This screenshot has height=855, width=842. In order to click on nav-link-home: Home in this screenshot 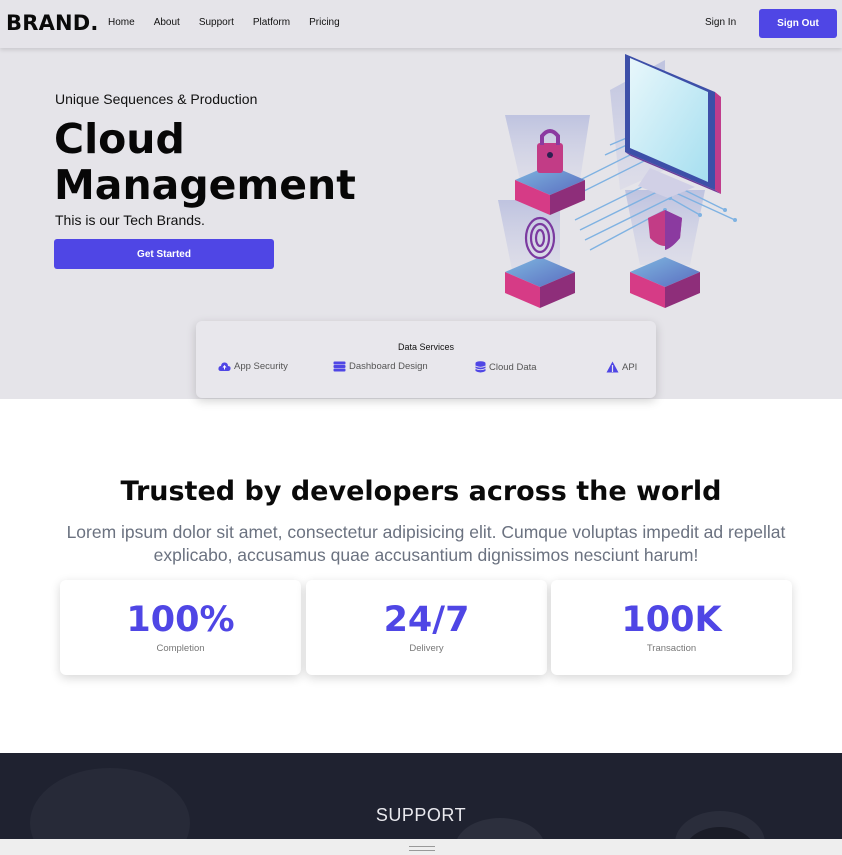, I will do `click(121, 22)`.